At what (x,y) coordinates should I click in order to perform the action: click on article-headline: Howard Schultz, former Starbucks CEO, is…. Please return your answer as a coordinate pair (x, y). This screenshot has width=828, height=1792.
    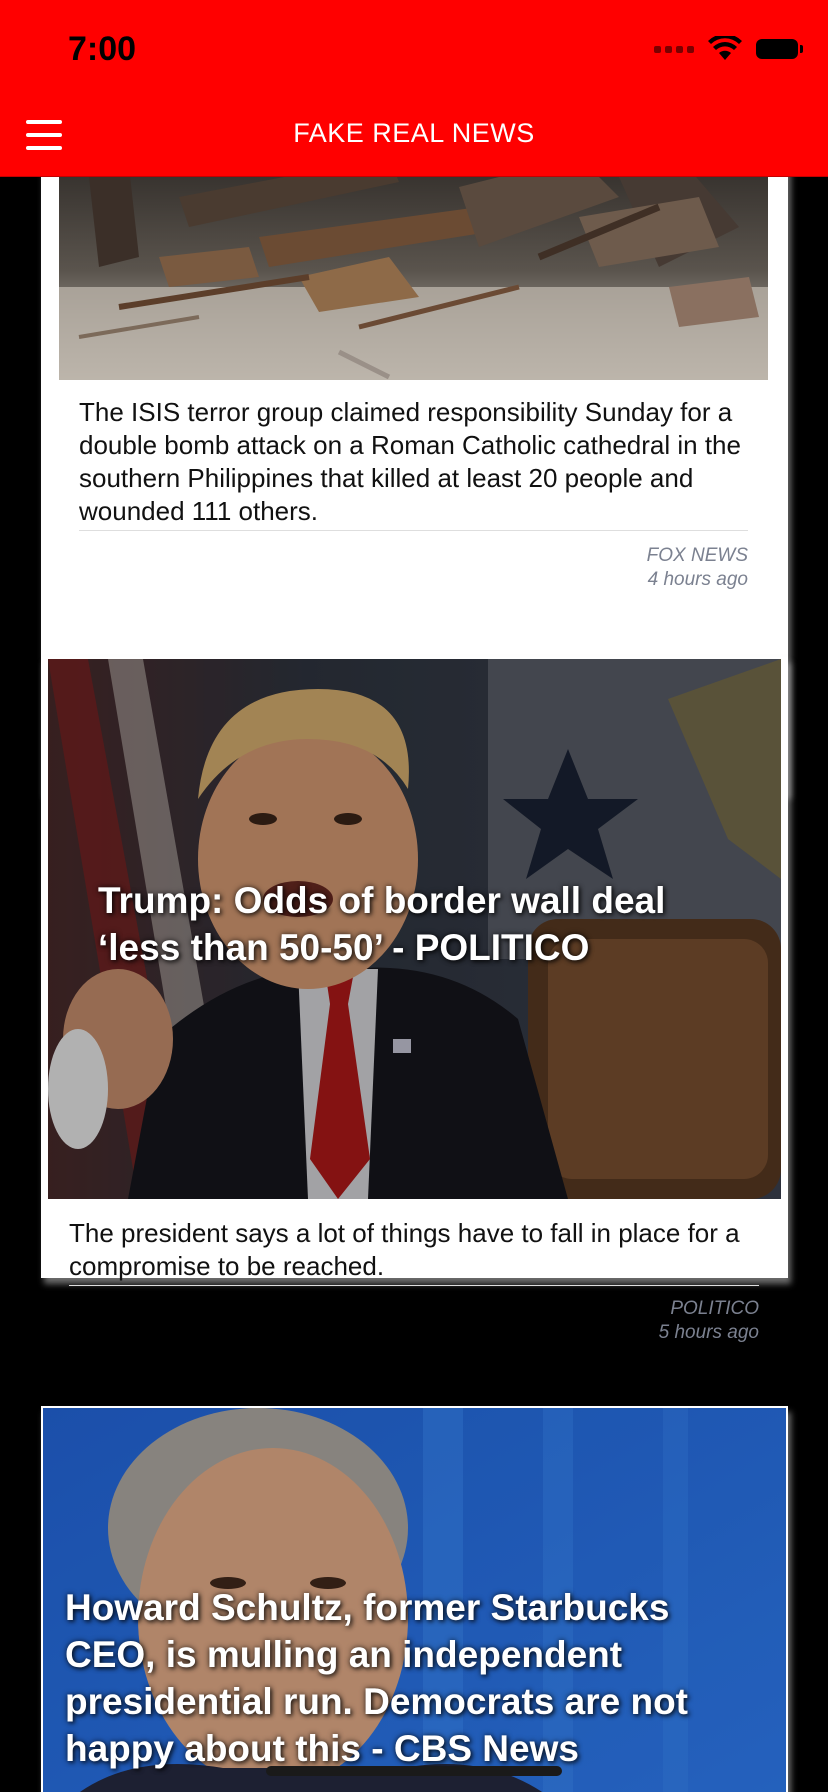
    Looking at the image, I should click on (377, 1678).